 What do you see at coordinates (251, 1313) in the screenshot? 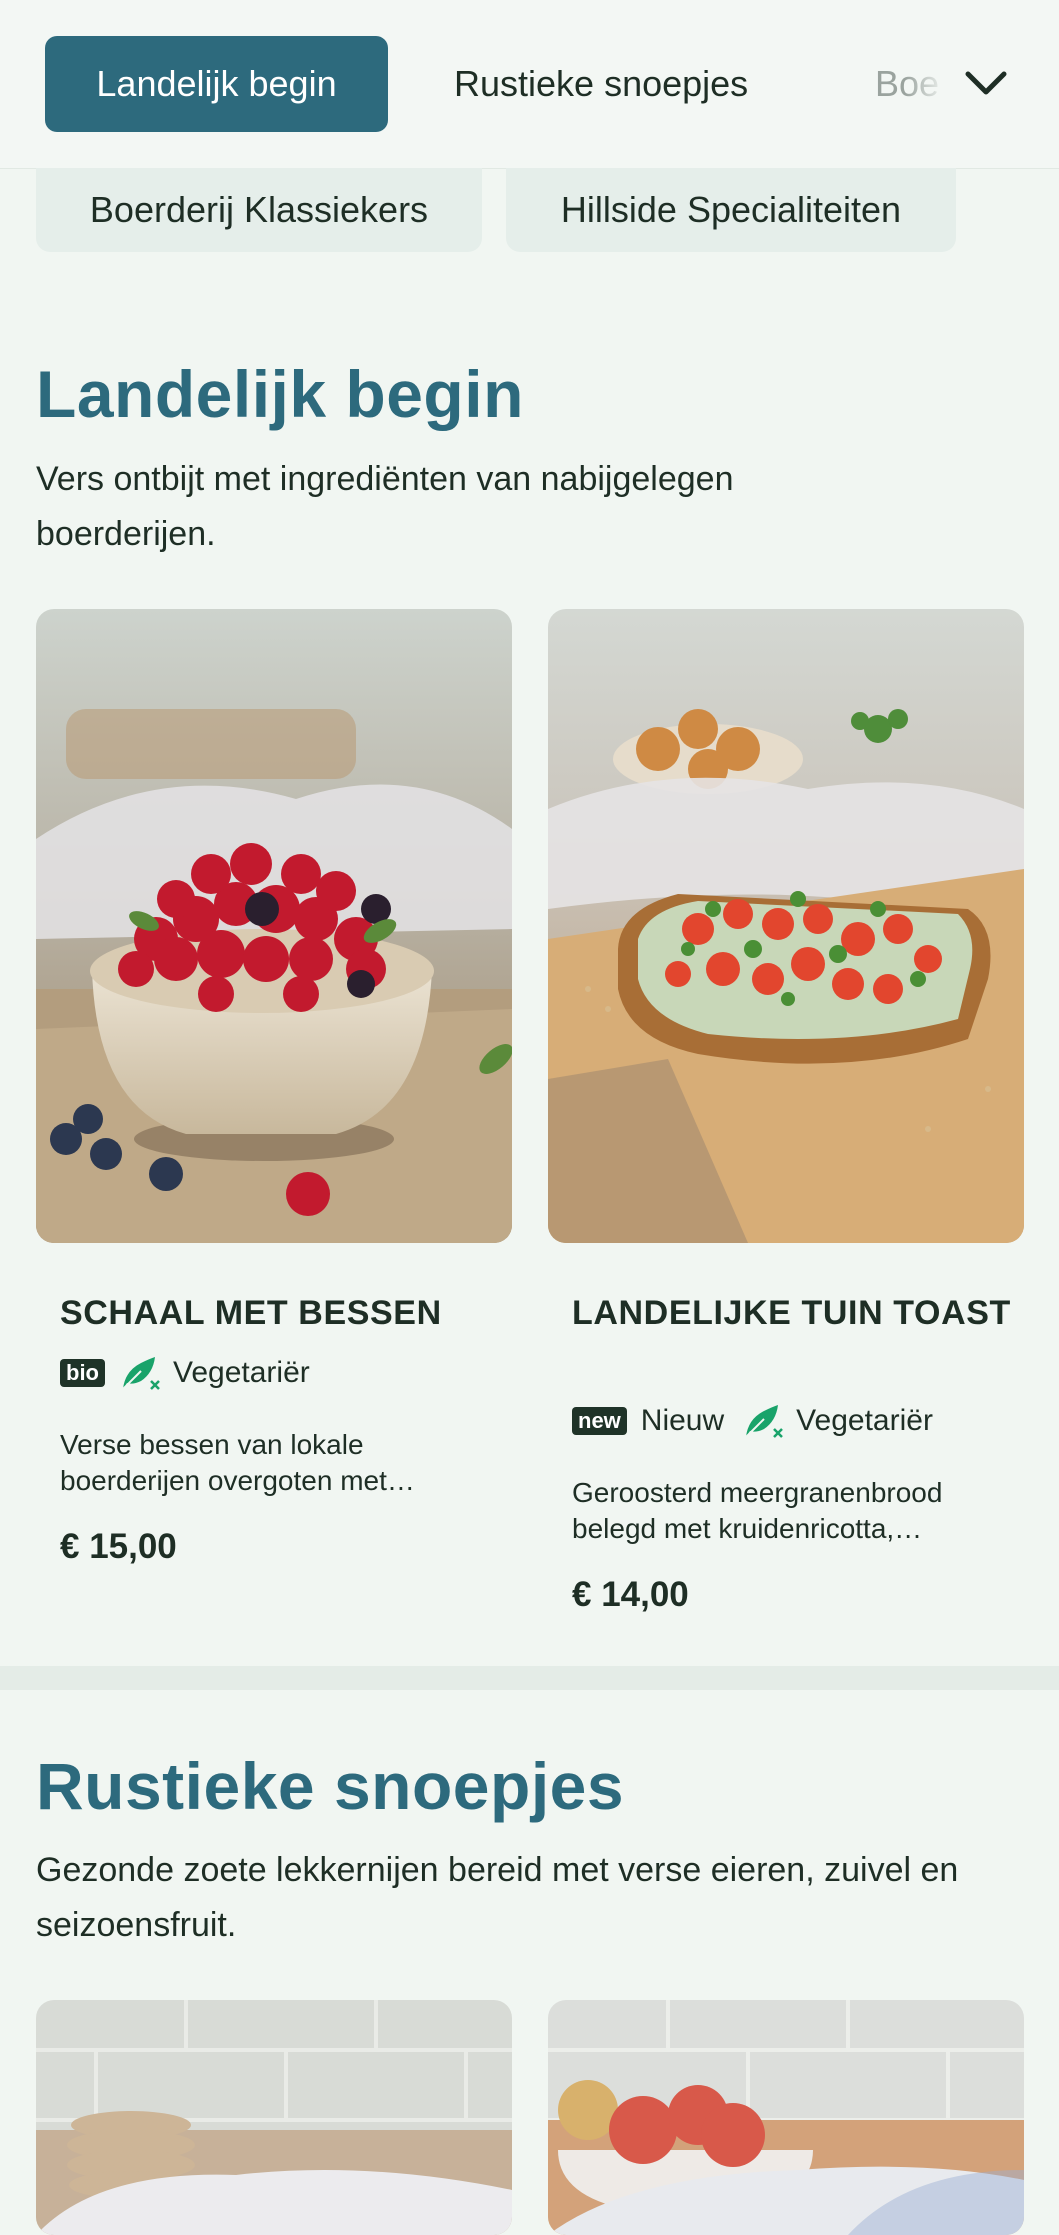
I see `card-title: SCHAAL MET BESSEN` at bounding box center [251, 1313].